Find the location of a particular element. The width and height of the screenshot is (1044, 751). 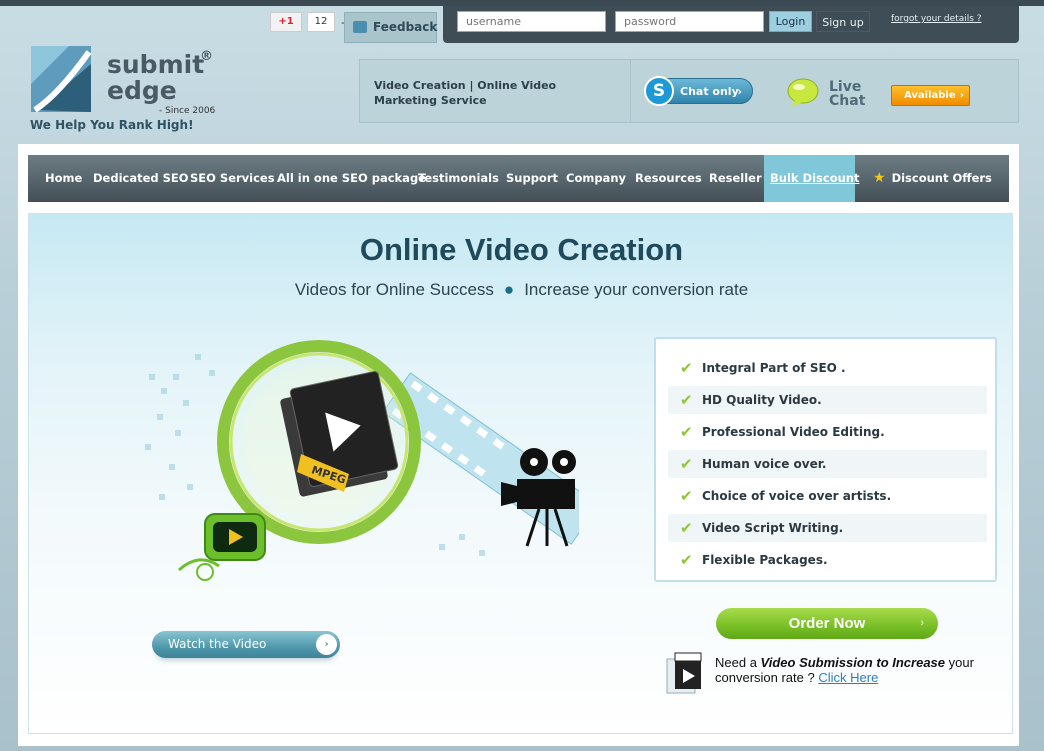

available-label: Available is located at coordinates (930, 95).